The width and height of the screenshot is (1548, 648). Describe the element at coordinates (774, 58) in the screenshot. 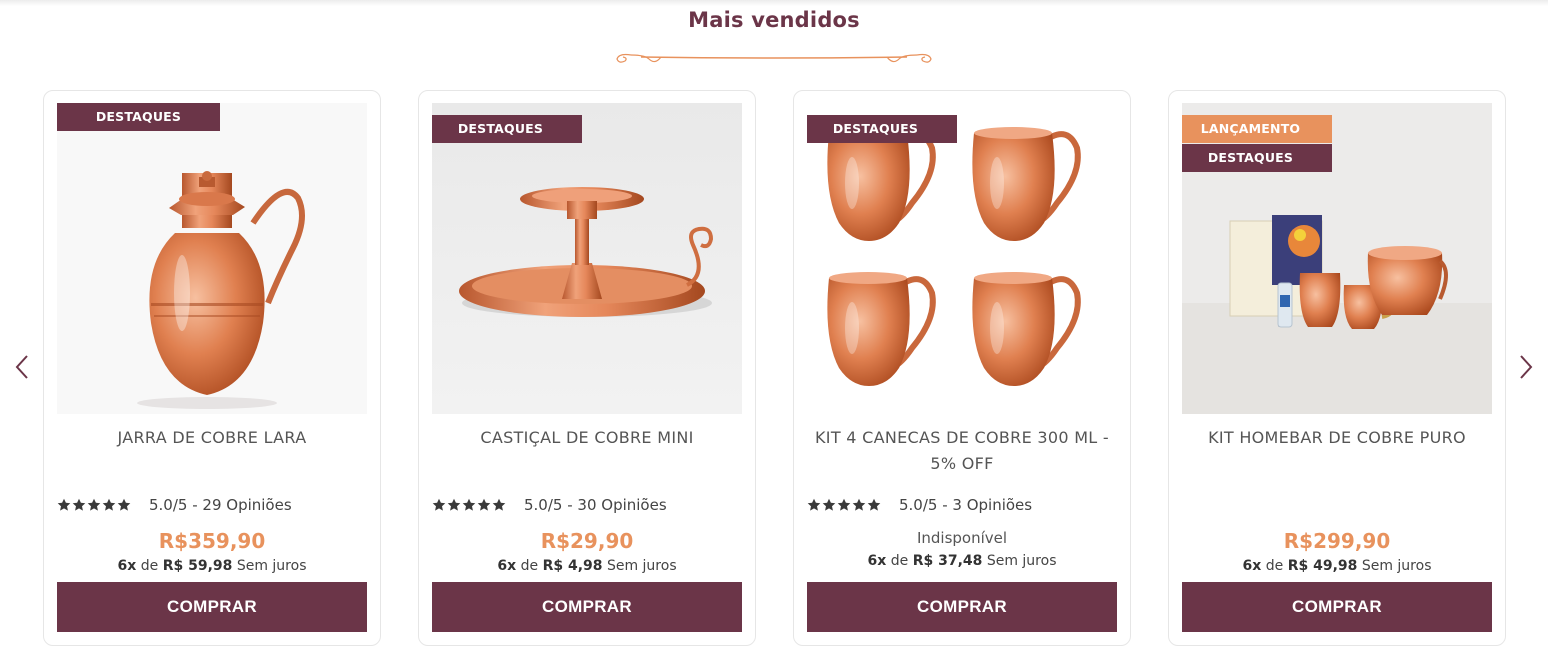

I see `ornament-divider` at that location.